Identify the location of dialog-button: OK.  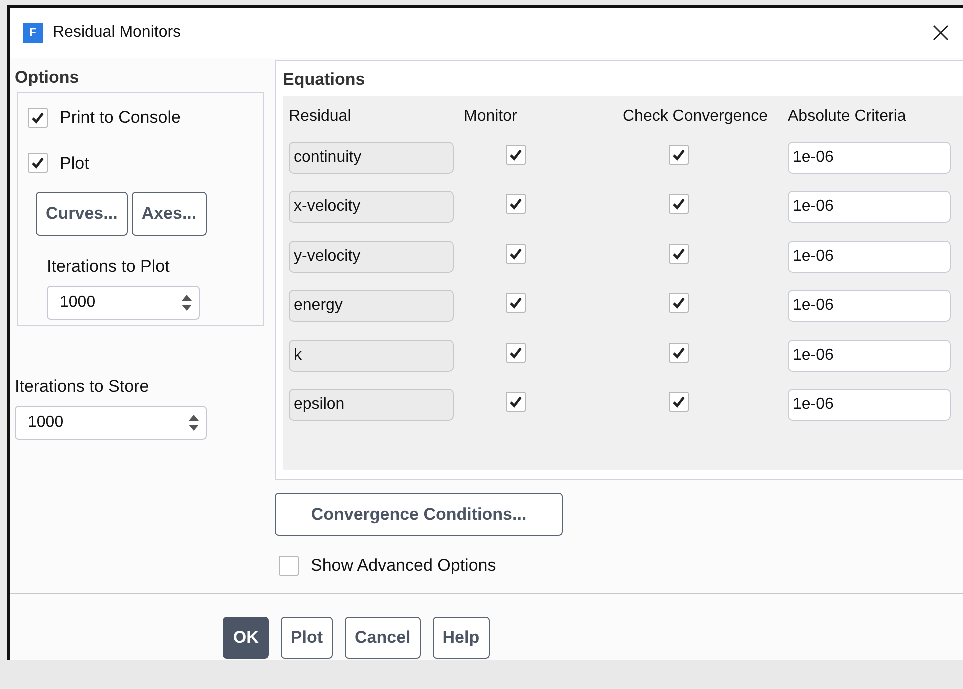
(246, 637).